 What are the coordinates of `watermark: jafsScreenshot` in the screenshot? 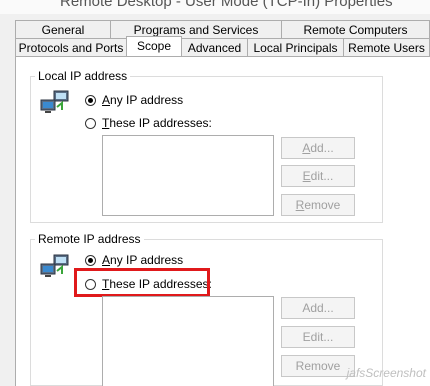 It's located at (386, 373).